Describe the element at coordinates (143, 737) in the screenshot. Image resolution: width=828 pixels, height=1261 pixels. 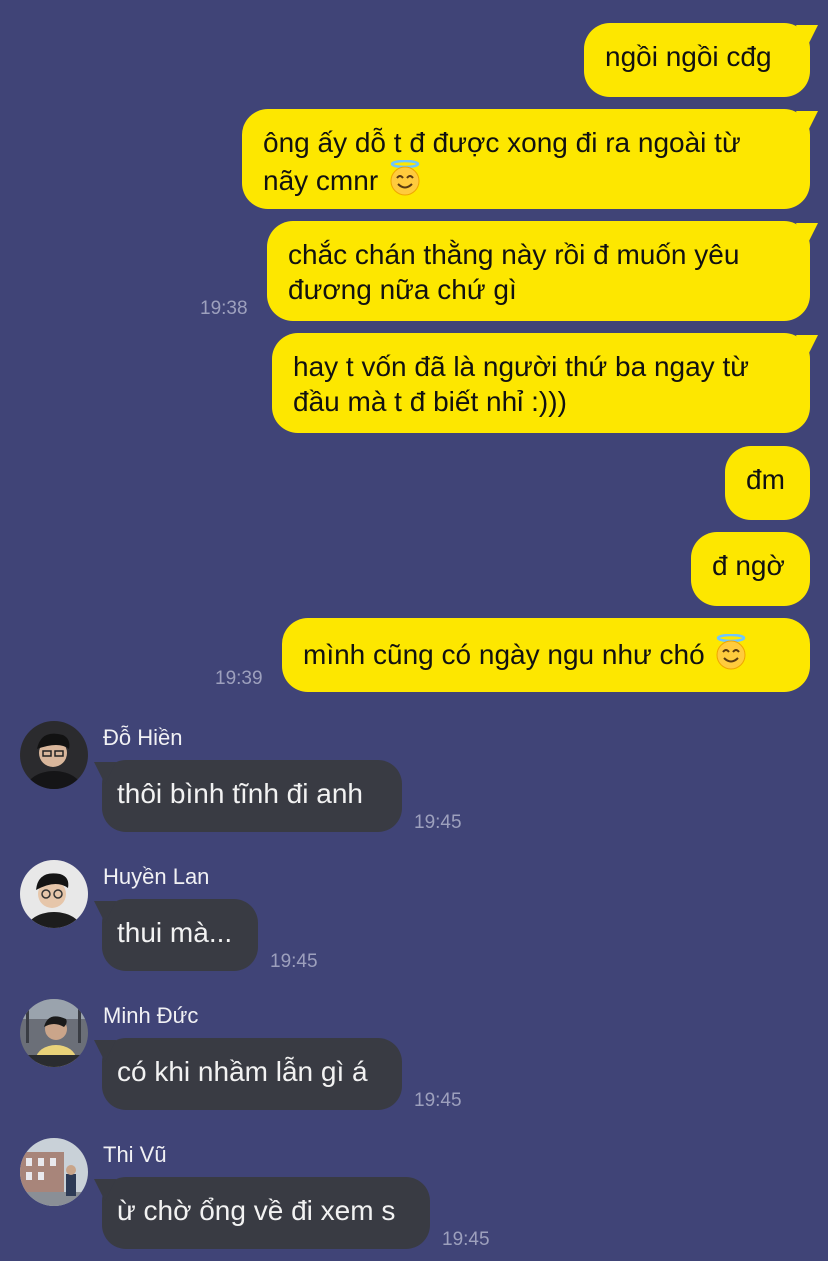
I see `sender-name: Đỗ Hiền` at that location.